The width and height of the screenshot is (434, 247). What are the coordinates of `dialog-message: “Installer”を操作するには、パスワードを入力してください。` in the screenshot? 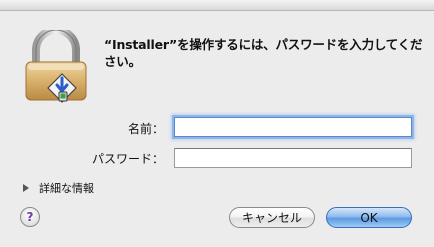 It's located at (263, 53).